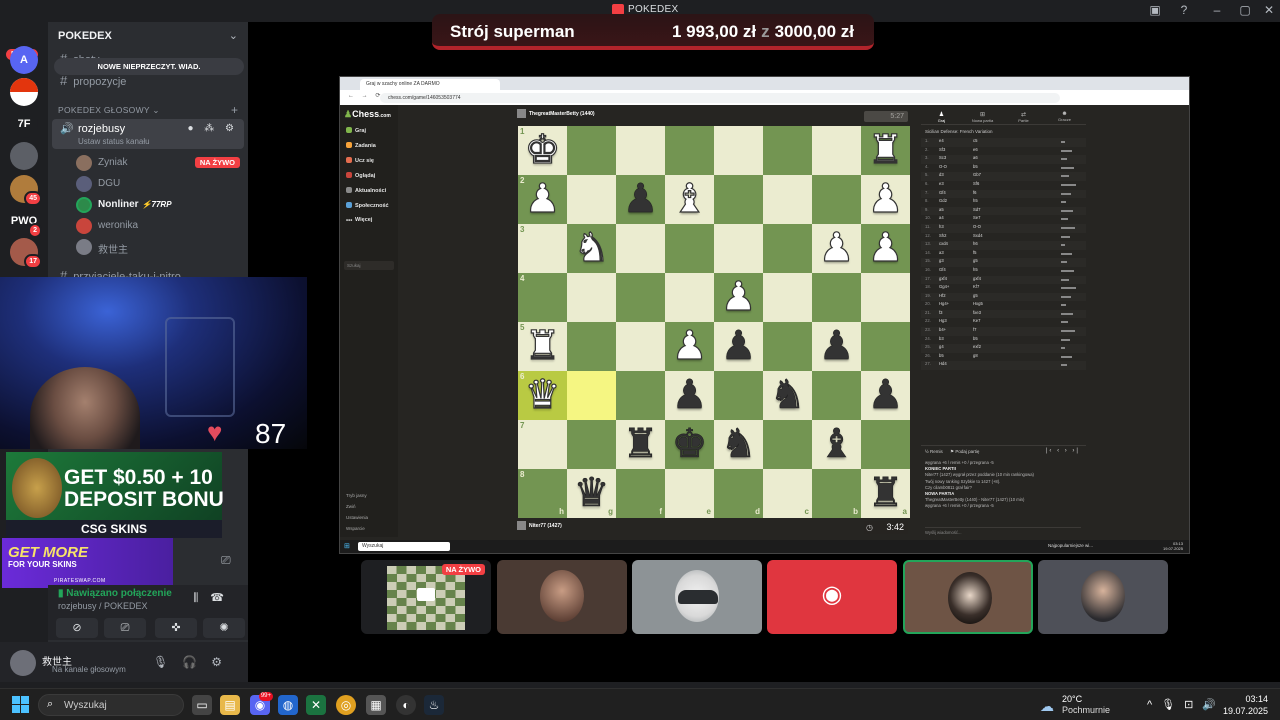  Describe the element at coordinates (26, 253) in the screenshot. I see `server-icon-7: 17` at that location.